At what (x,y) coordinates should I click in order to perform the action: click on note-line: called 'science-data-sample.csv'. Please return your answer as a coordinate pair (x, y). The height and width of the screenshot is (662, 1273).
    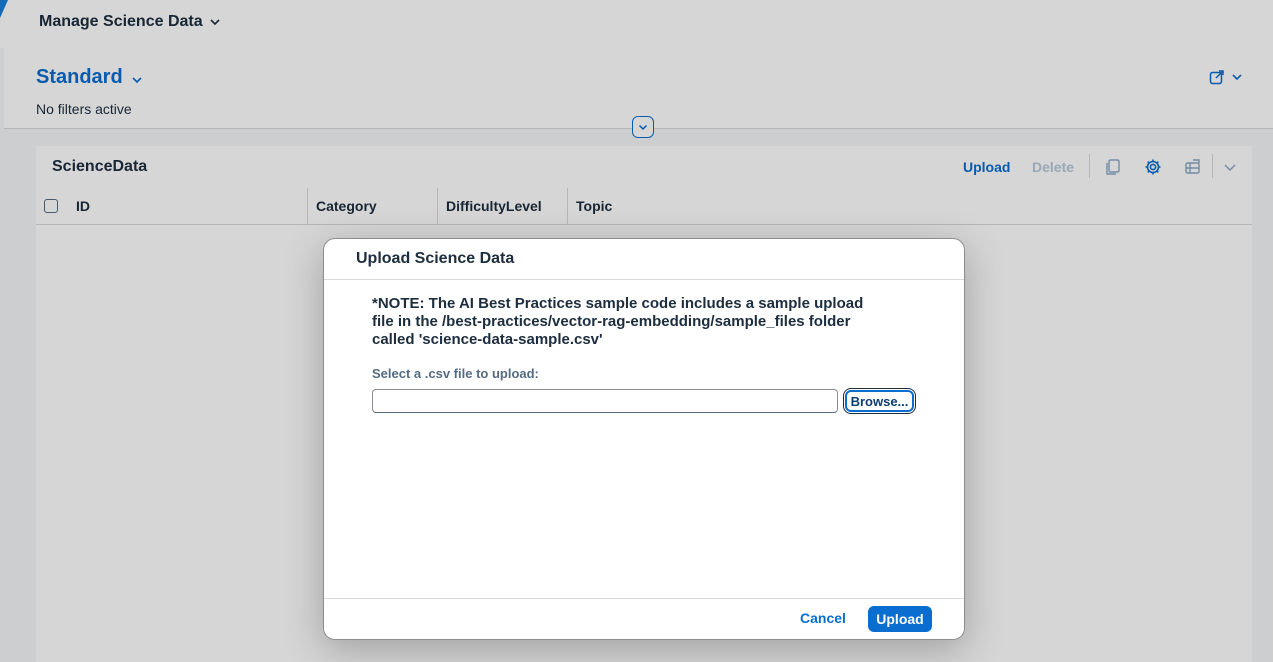
    Looking at the image, I should click on (487, 339).